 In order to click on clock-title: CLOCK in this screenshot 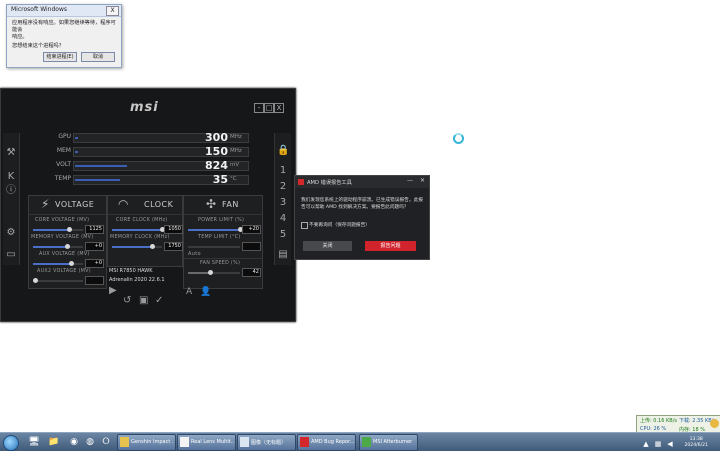, I will do `click(159, 204)`.